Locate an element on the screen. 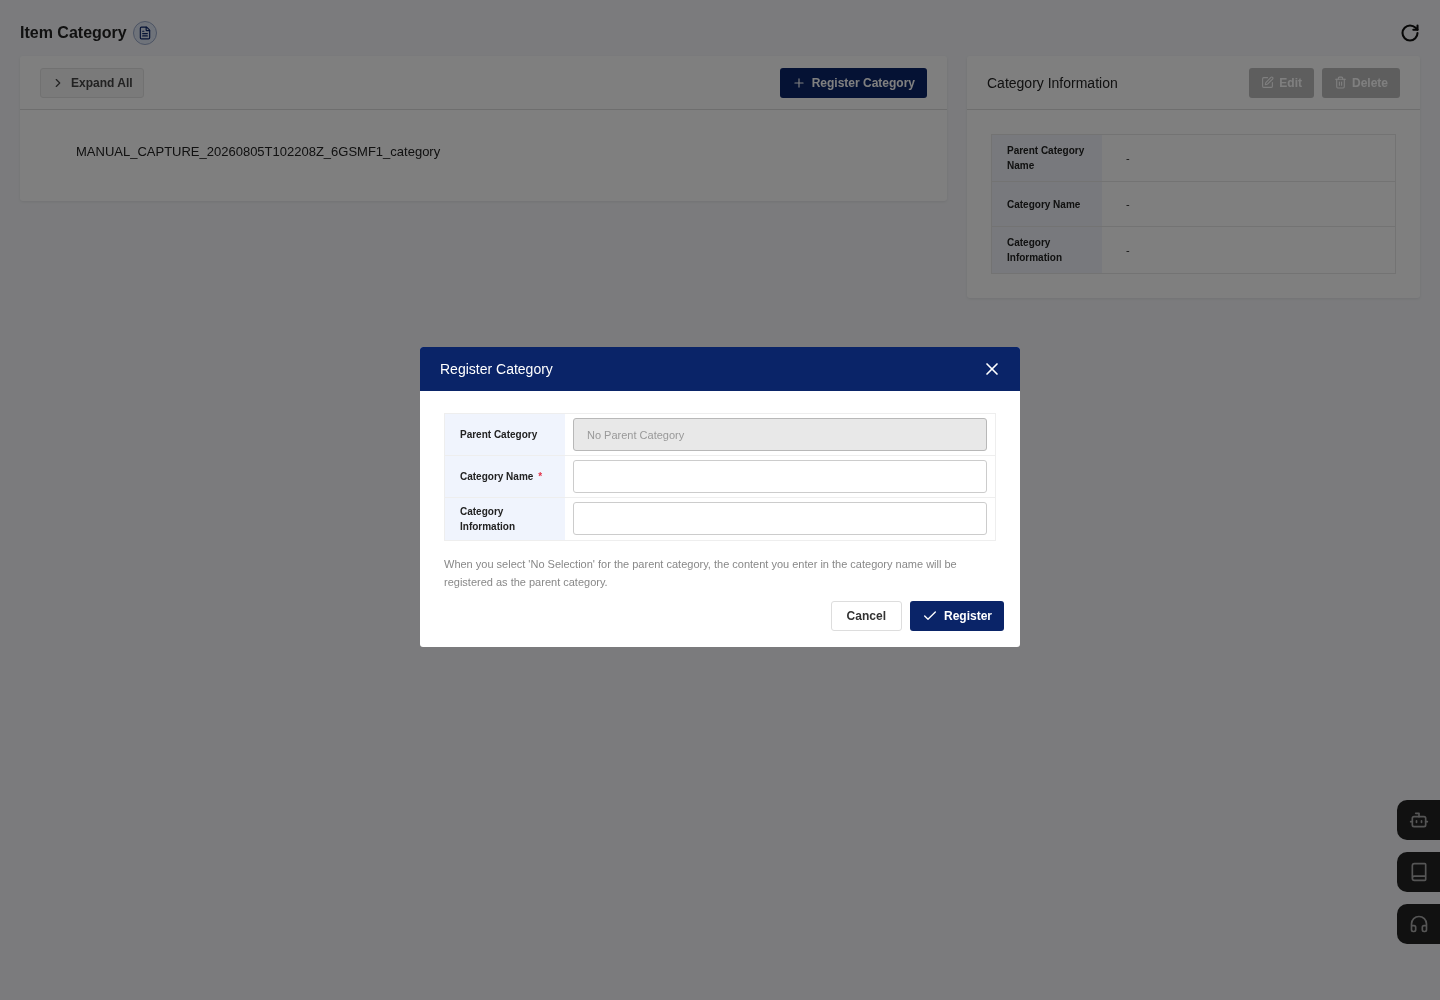 This screenshot has height=1000, width=1440. headset-button is located at coordinates (1418, 924).